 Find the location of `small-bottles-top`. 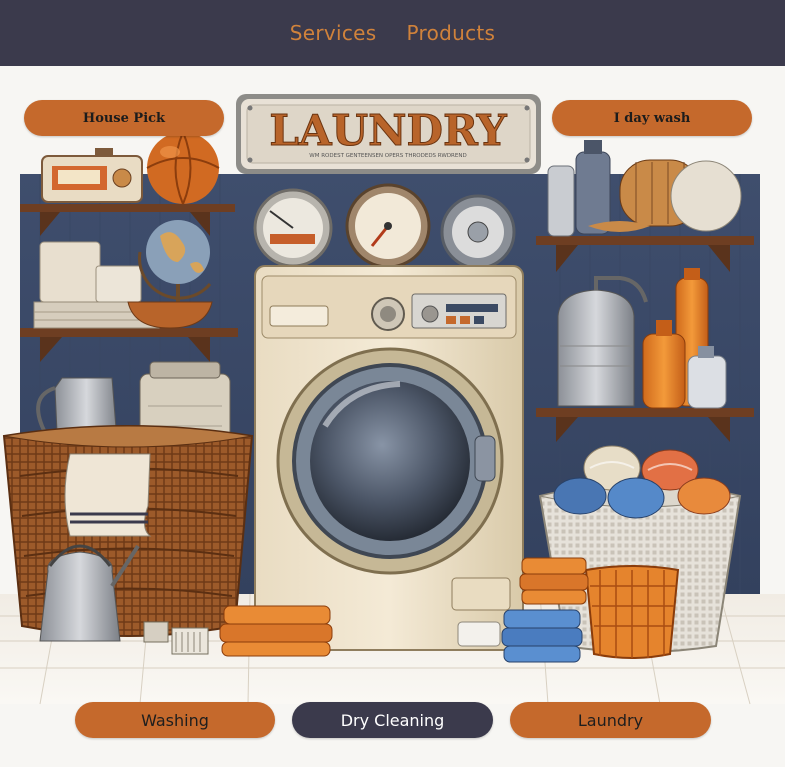

small-bottles-top is located at coordinates (579, 188).